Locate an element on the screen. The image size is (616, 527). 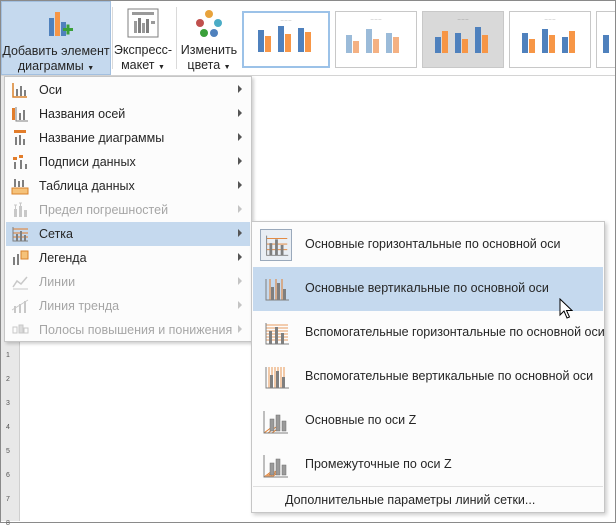
ruler-number: 5 is located at coordinates (8, 451).